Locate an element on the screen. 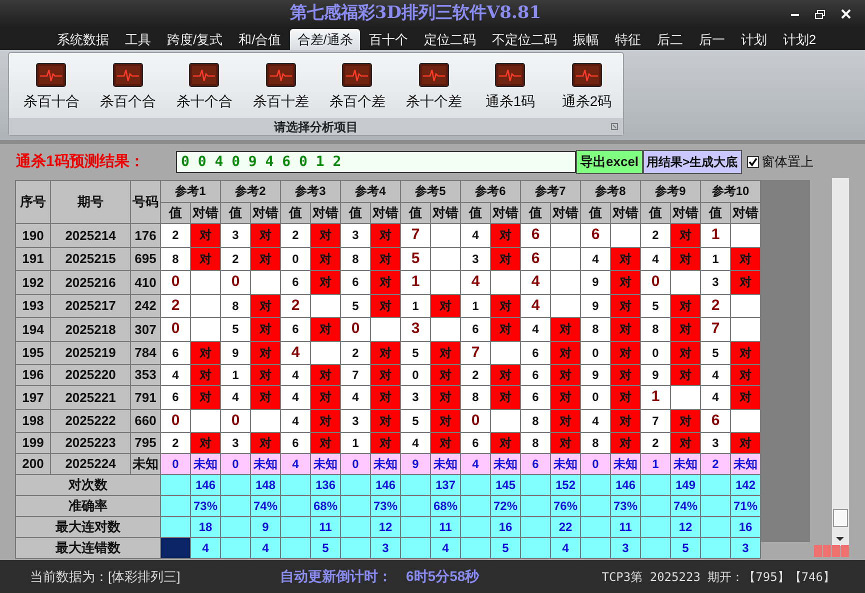 This screenshot has width=865, height=593. menu-tab: 合差/通杀 is located at coordinates (325, 39).